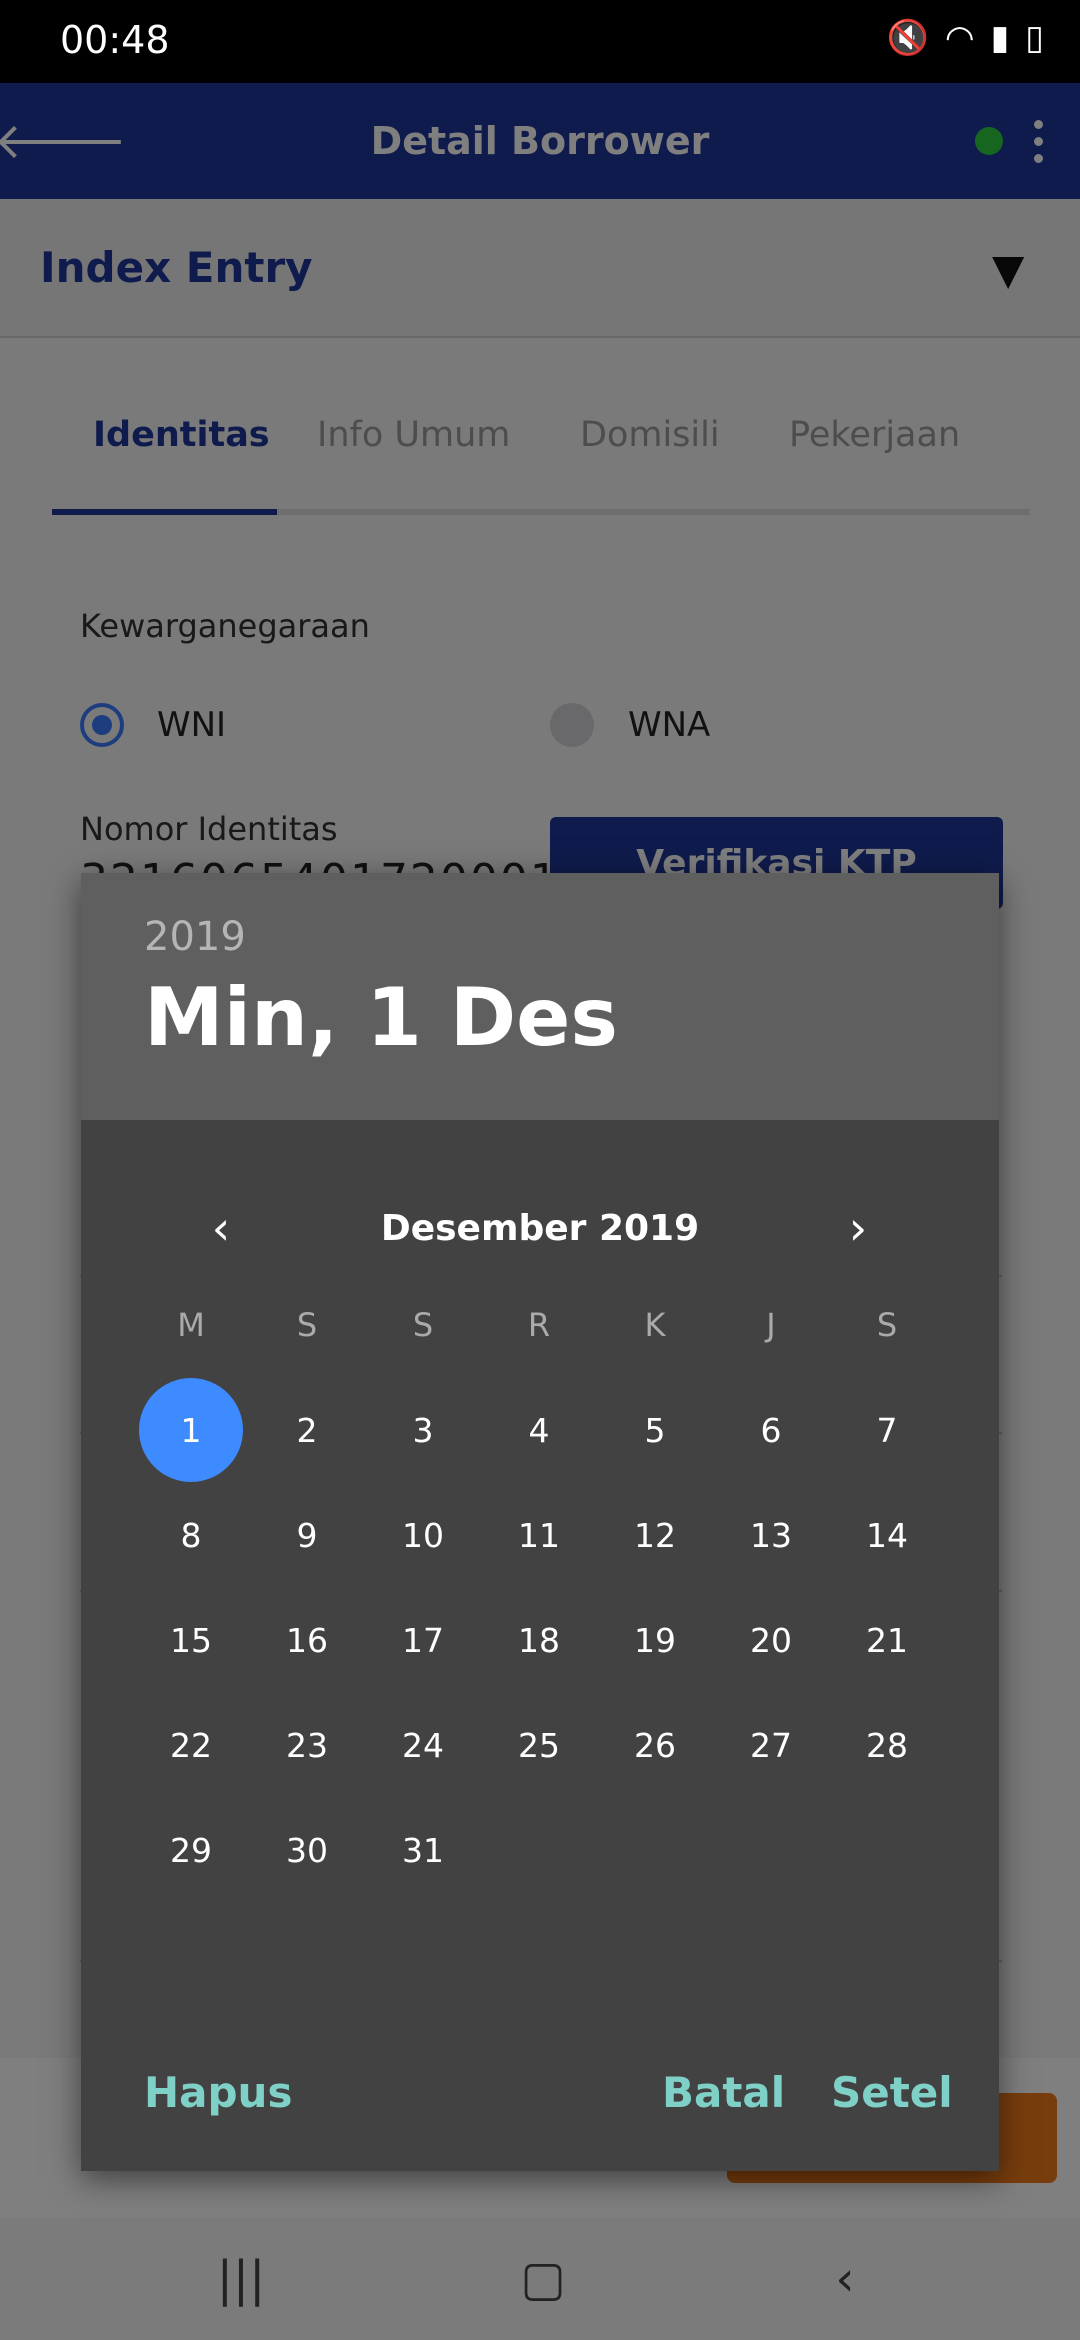 The width and height of the screenshot is (1080, 2340). I want to click on weekday-label: K, so click(655, 1325).